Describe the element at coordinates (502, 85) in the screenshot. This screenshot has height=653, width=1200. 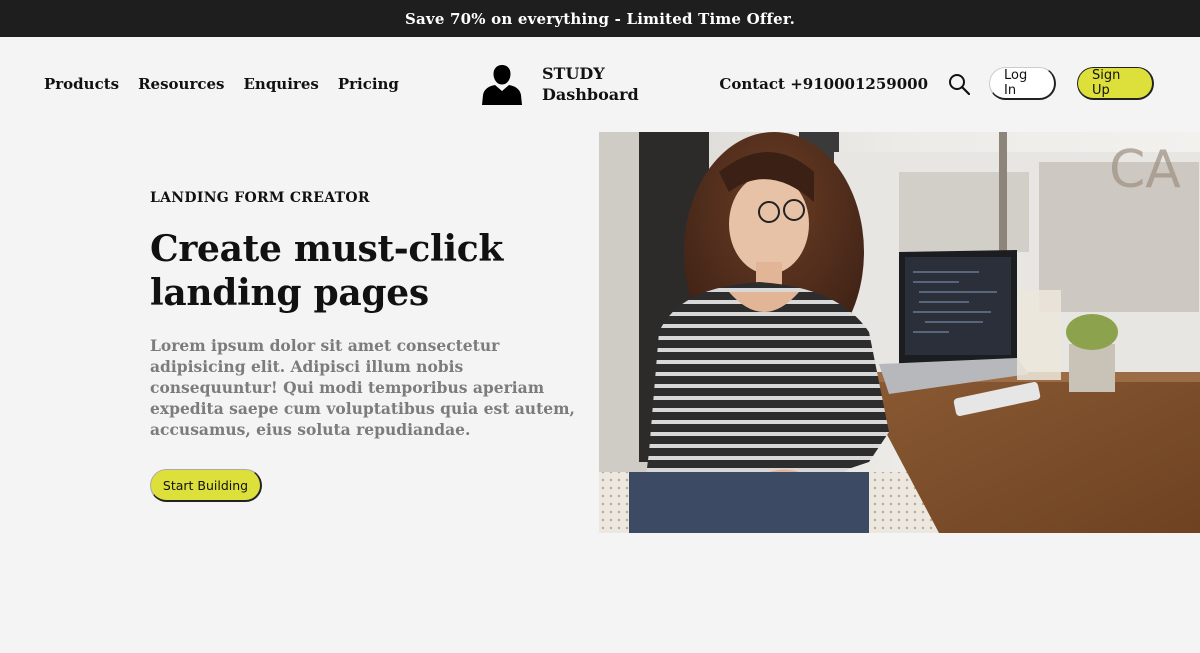
I see `user-silhouette-icon` at that location.